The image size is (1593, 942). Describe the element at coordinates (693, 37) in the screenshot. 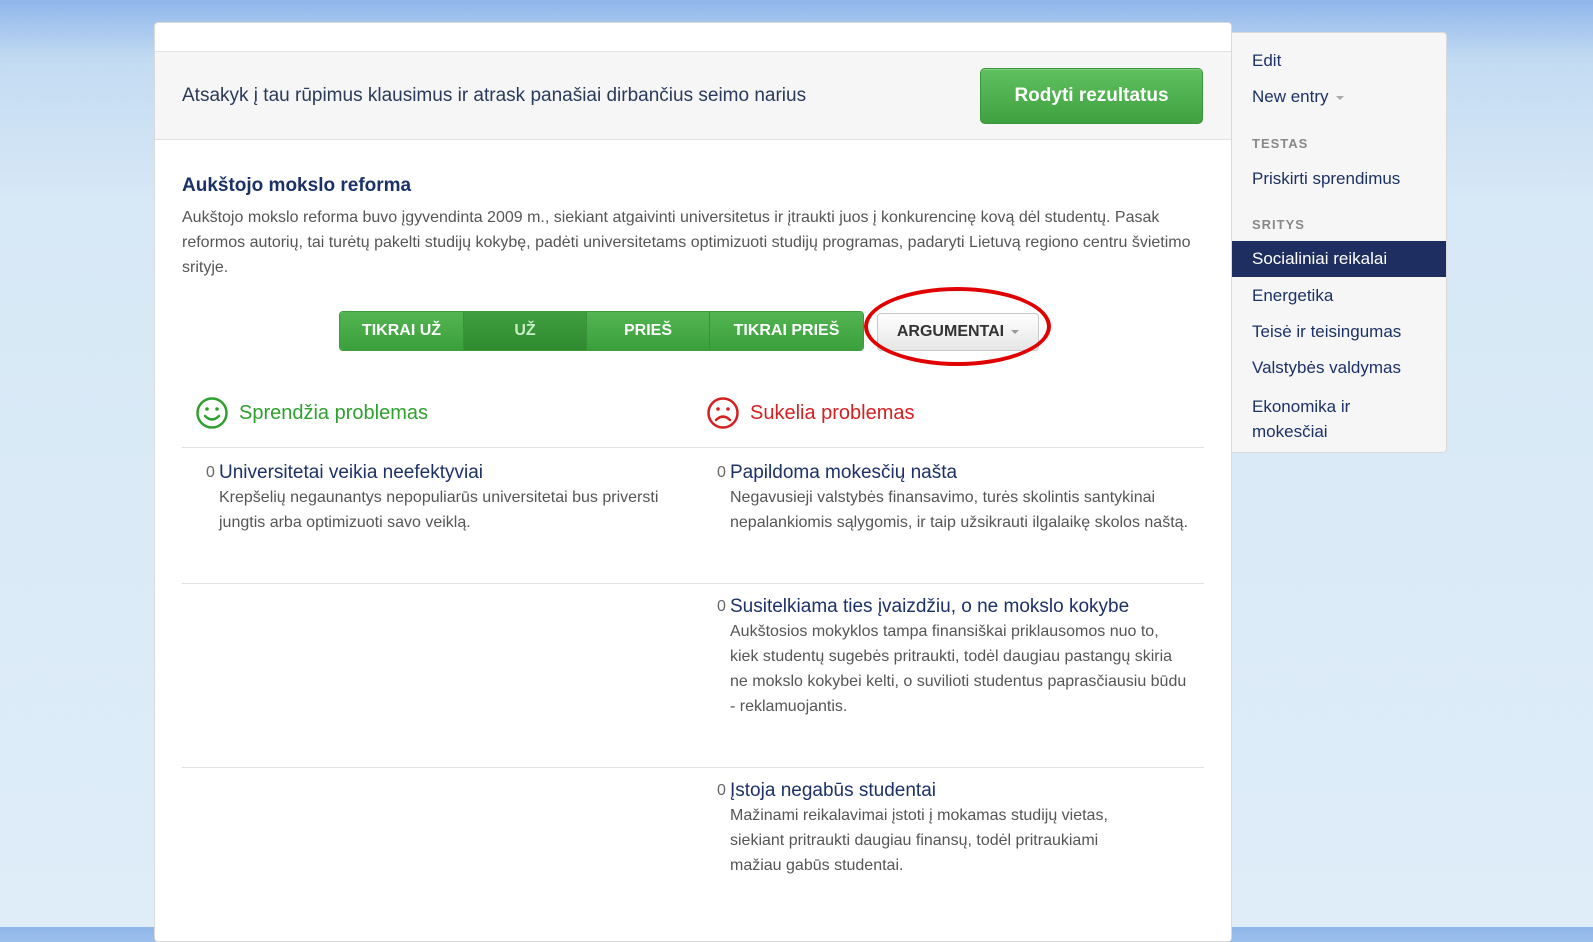

I see `top-strip` at that location.